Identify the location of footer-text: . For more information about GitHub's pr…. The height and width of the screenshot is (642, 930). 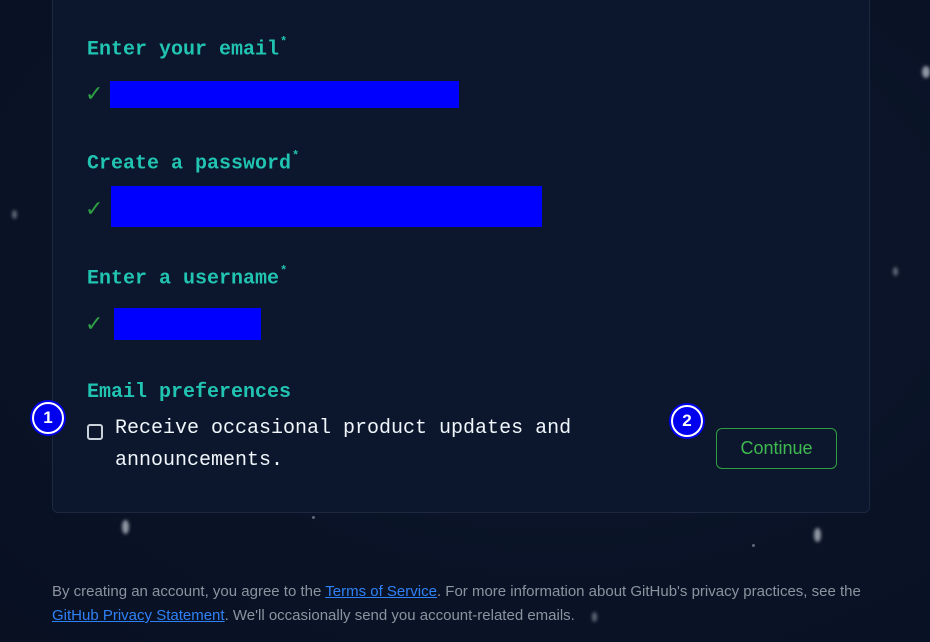
(648, 591).